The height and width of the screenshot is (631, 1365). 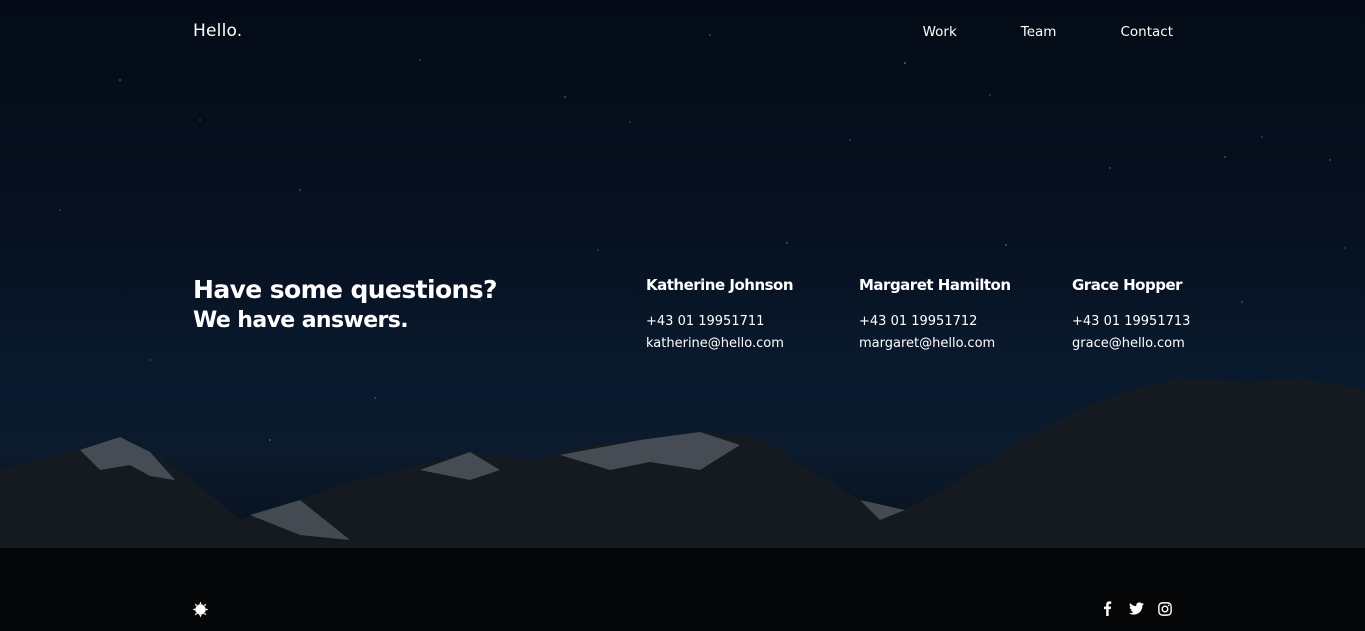 I want to click on sun-badge-icon, so click(x=200, y=609).